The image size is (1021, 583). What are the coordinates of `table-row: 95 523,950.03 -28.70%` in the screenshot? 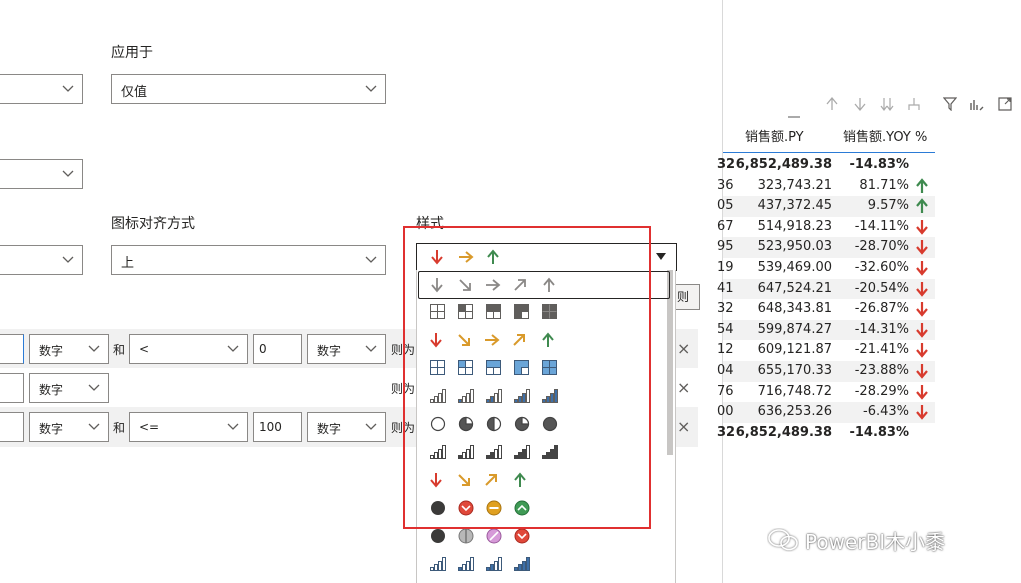 It's located at (826, 247).